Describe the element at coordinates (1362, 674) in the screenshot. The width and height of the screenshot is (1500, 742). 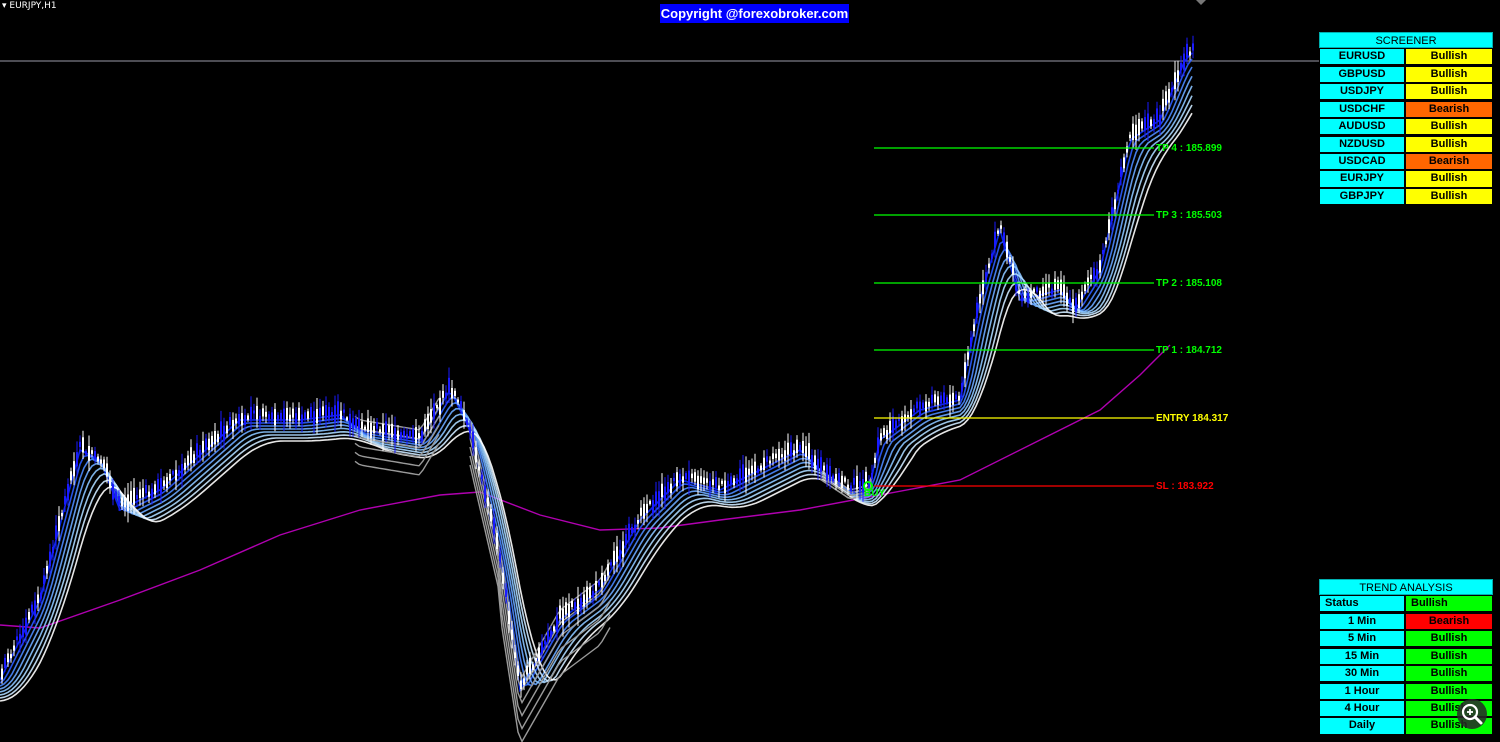
I see `trend-label: 30 Min` at that location.